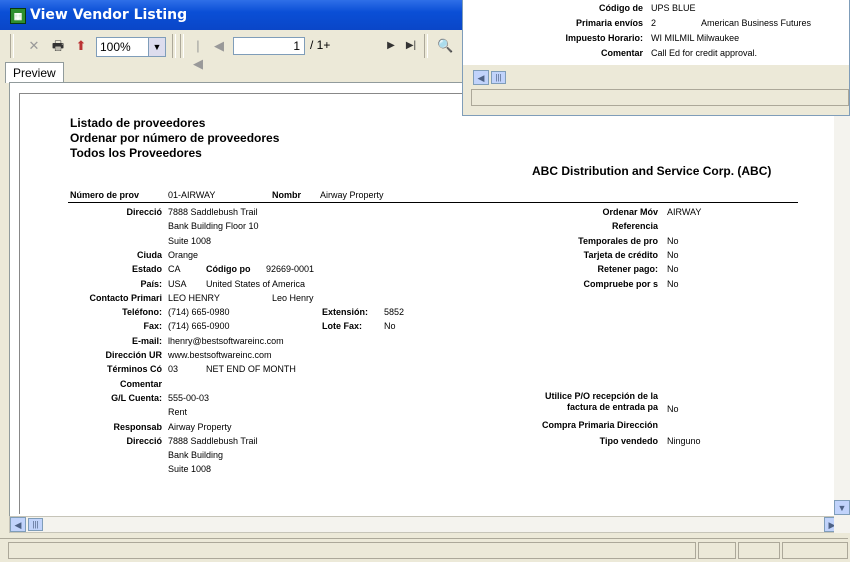 The height and width of the screenshot is (562, 850). I want to click on field-extra-label: Código po, so click(228, 269).